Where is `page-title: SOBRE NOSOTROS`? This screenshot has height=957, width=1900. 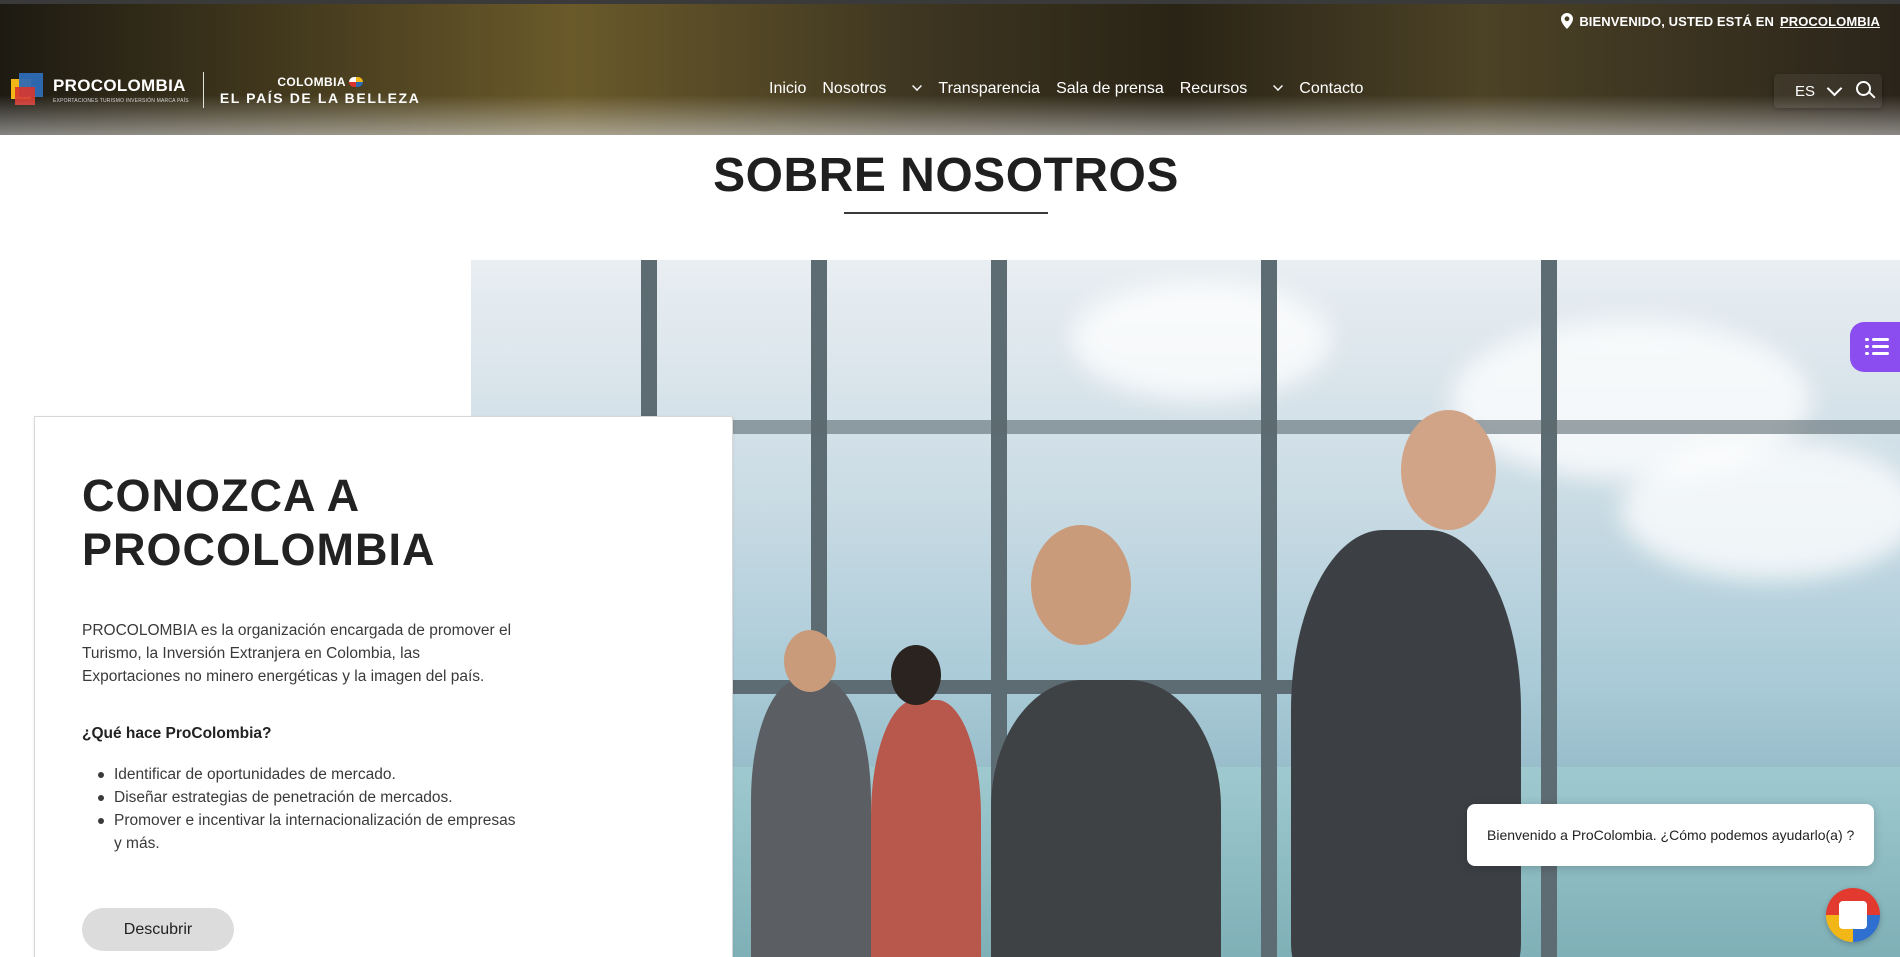
page-title: SOBRE NOSOTROS is located at coordinates (946, 175).